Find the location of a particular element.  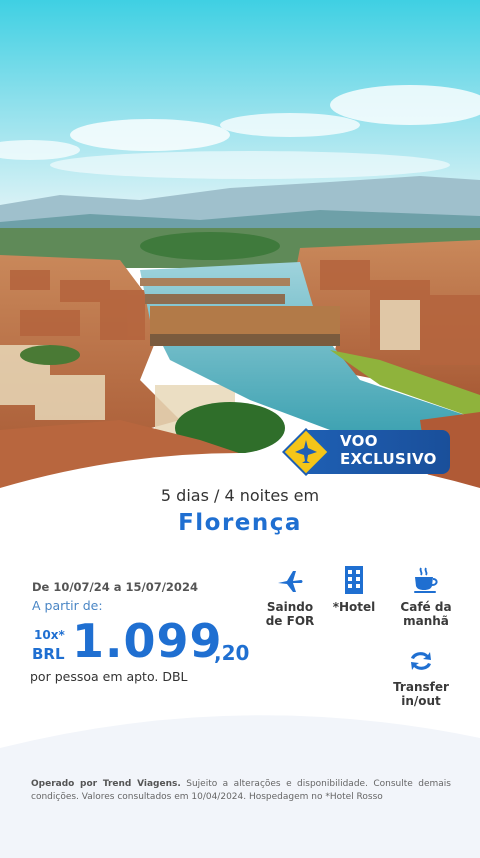

feature-label: in/out is located at coordinates (421, 701).